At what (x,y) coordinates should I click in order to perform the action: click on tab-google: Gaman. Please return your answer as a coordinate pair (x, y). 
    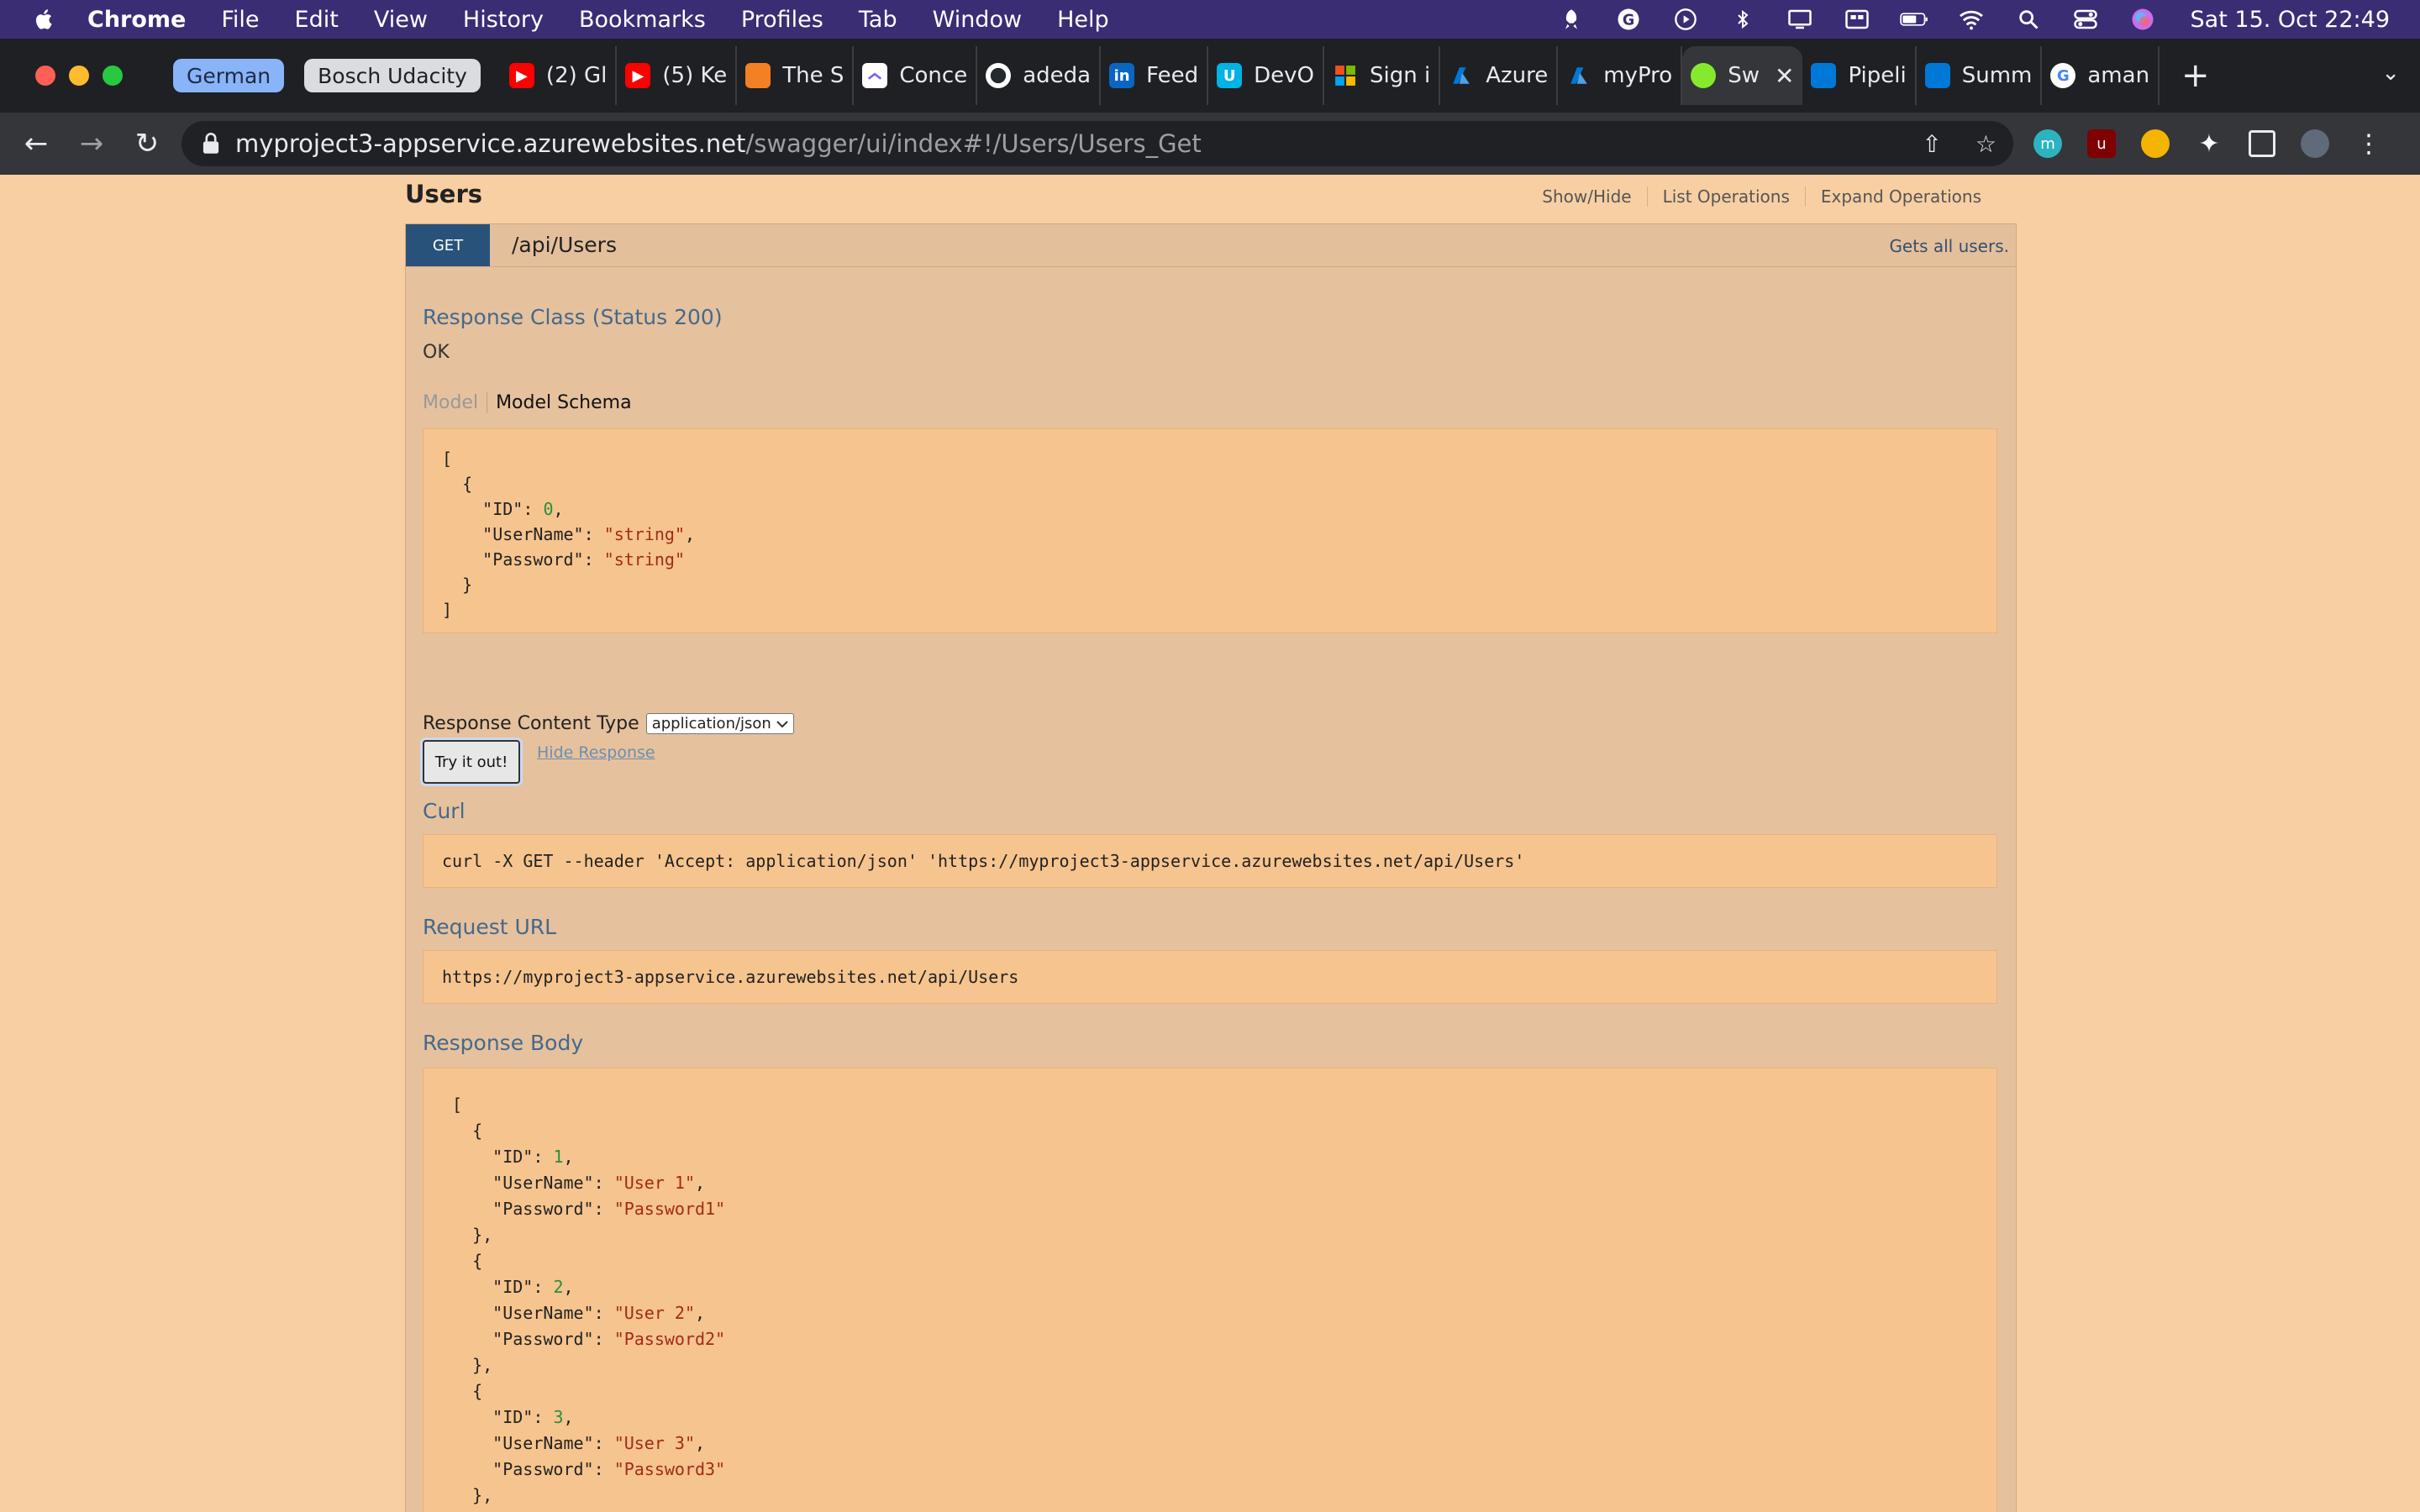
    Looking at the image, I should click on (2101, 75).